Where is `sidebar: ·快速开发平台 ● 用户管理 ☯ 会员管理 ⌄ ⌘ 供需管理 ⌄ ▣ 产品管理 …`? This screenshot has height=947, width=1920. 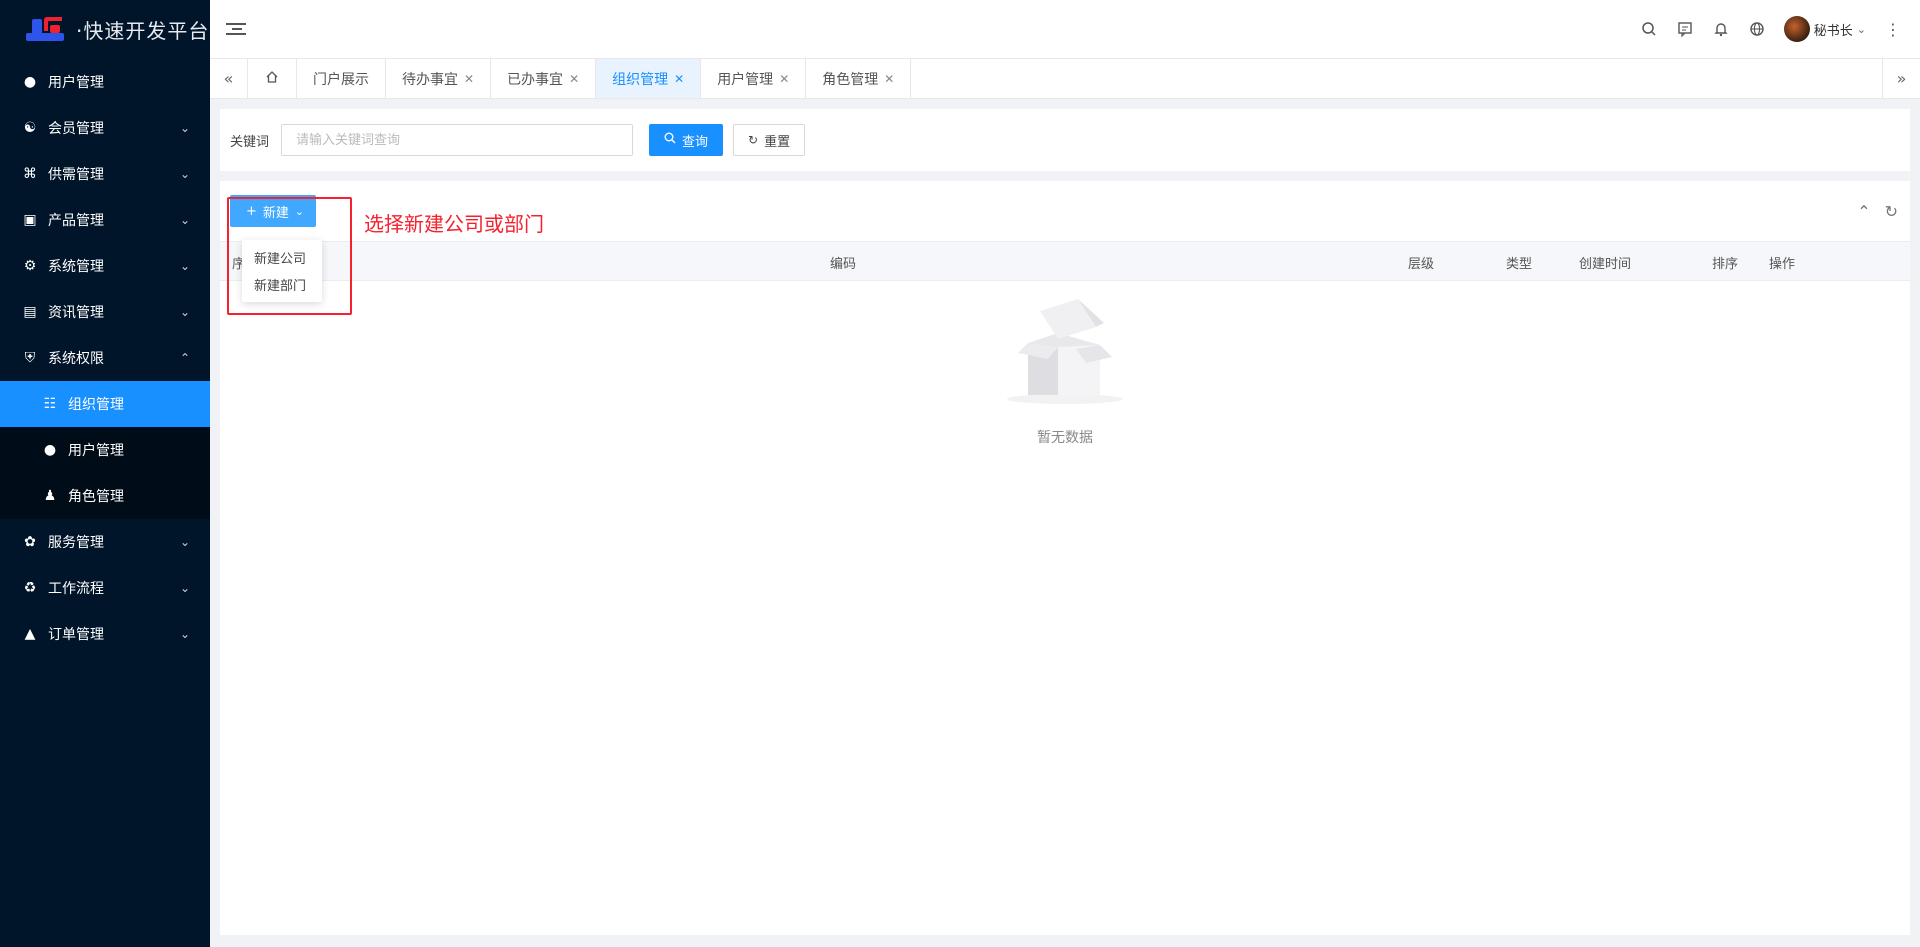
sidebar: ·快速开发平台 ● 用户管理 ☯ 会员管理 ⌄ ⌘ 供需管理 ⌄ ▣ 产品管理 … is located at coordinates (105, 473).